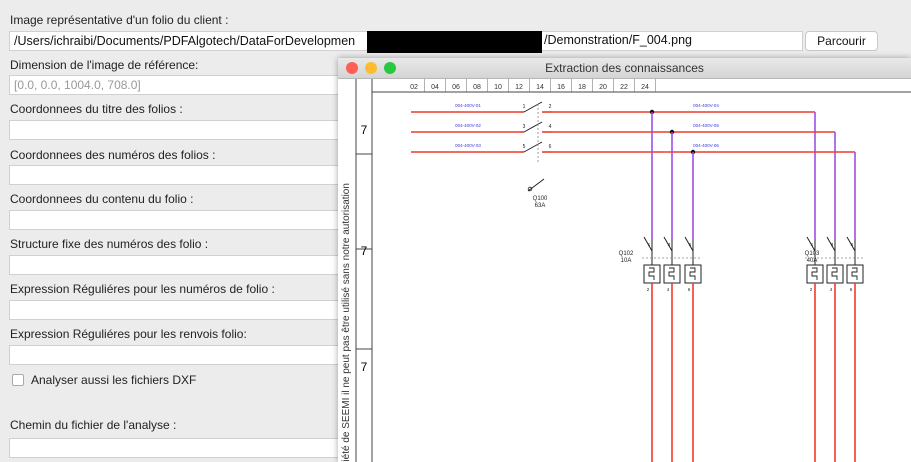 Image resolution: width=911 pixels, height=462 pixels. What do you see at coordinates (648, 289) in the screenshot?
I see `breaker1-bottom-terminal: 2` at bounding box center [648, 289].